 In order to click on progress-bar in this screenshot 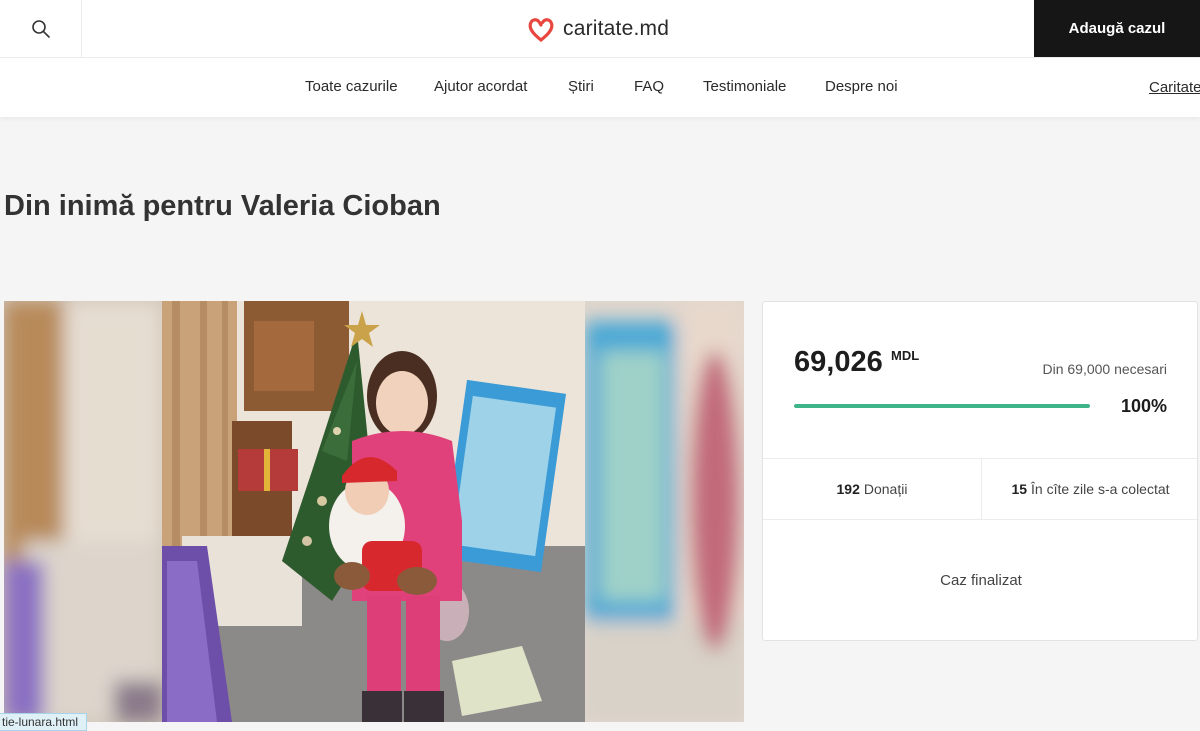, I will do `click(942, 406)`.